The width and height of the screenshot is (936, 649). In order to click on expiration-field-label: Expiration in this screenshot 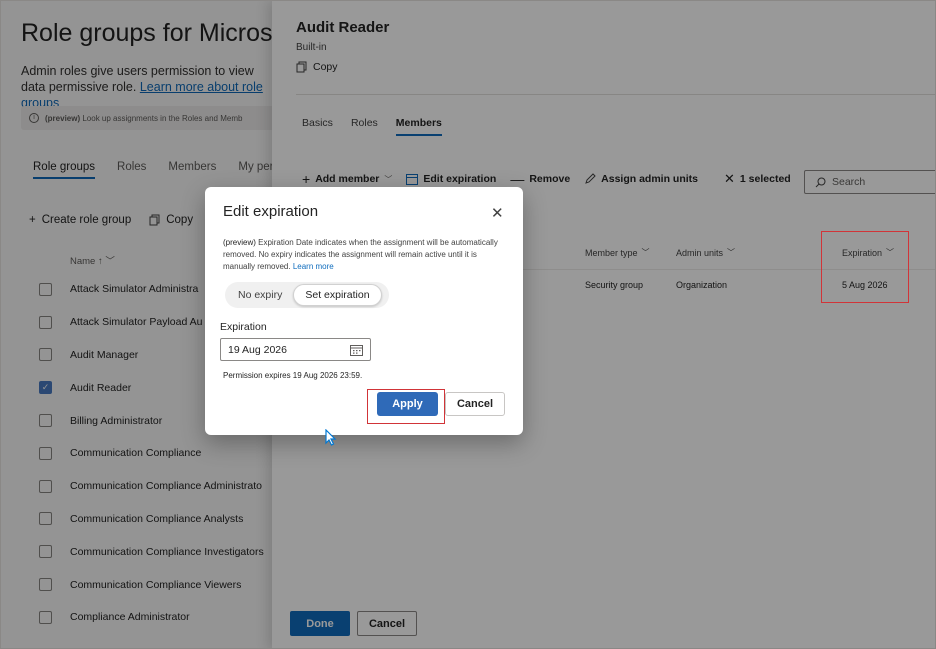, I will do `click(243, 327)`.